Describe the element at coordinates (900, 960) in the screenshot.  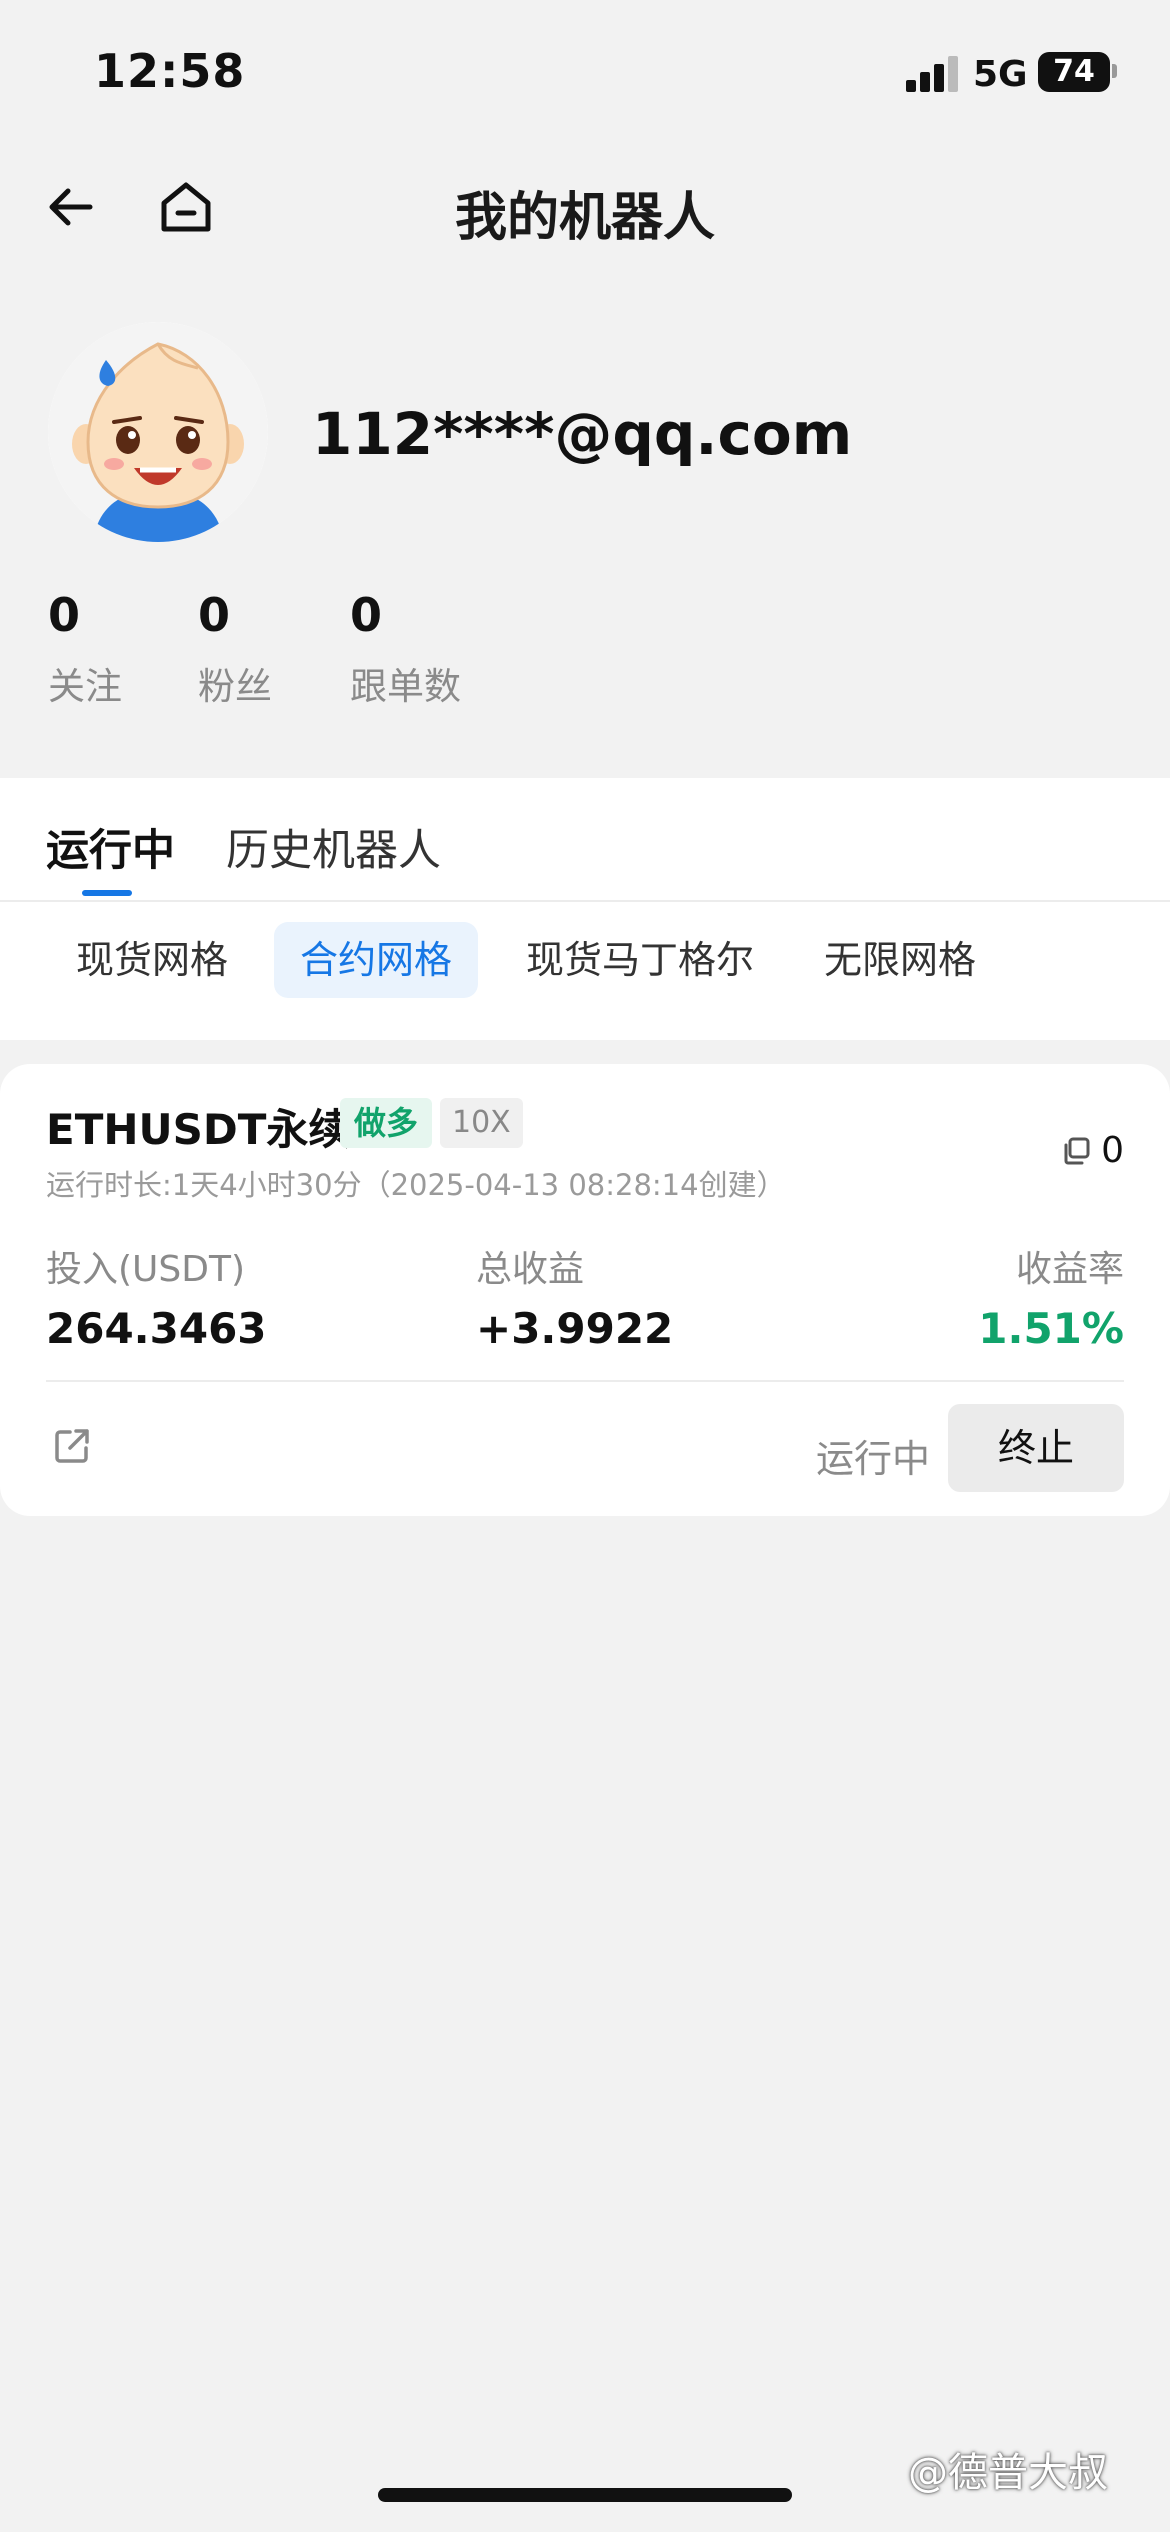
I see `subtab-infinity-grid: 无限网格` at that location.